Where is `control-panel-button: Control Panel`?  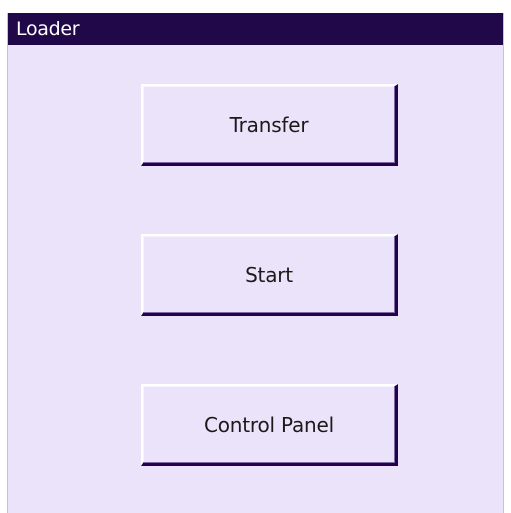 control-panel-button: Control Panel is located at coordinates (269, 425).